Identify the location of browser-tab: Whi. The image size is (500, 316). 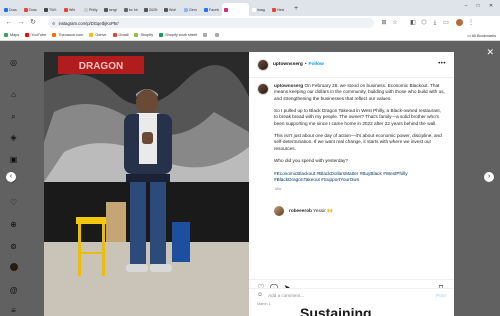
(71, 9).